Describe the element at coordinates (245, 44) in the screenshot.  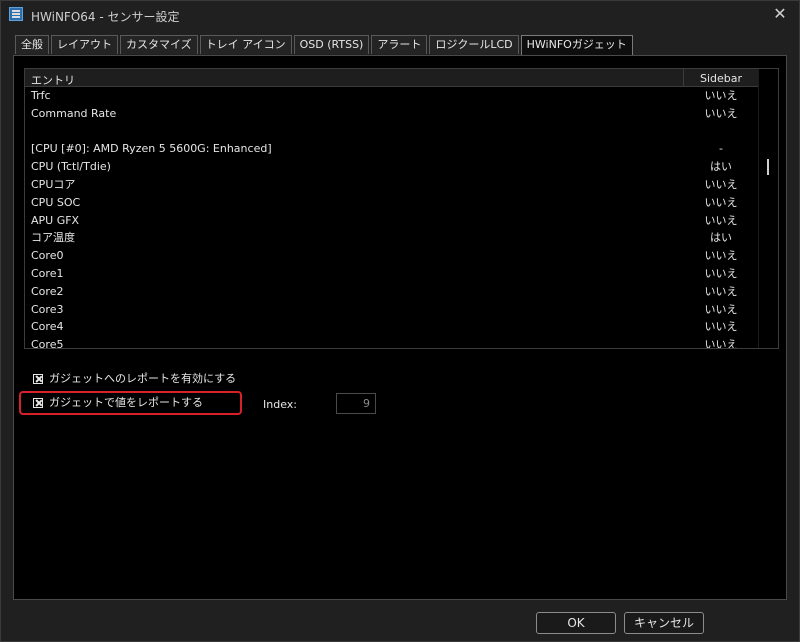
I see `tab-tray-icon: トレイ アイコン` at that location.